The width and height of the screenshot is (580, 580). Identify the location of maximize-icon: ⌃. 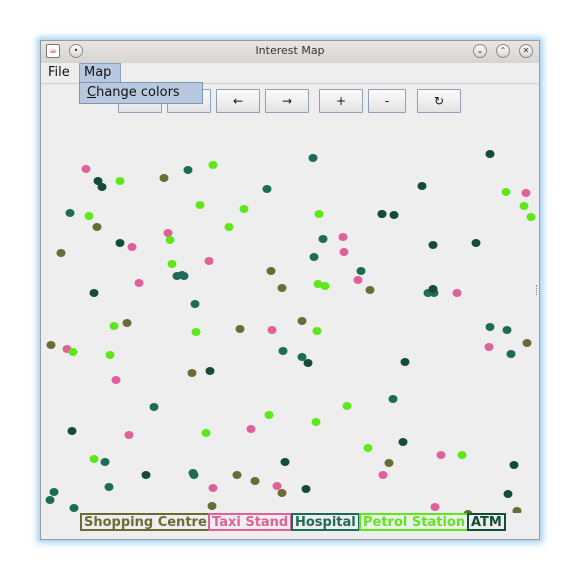
(503, 51).